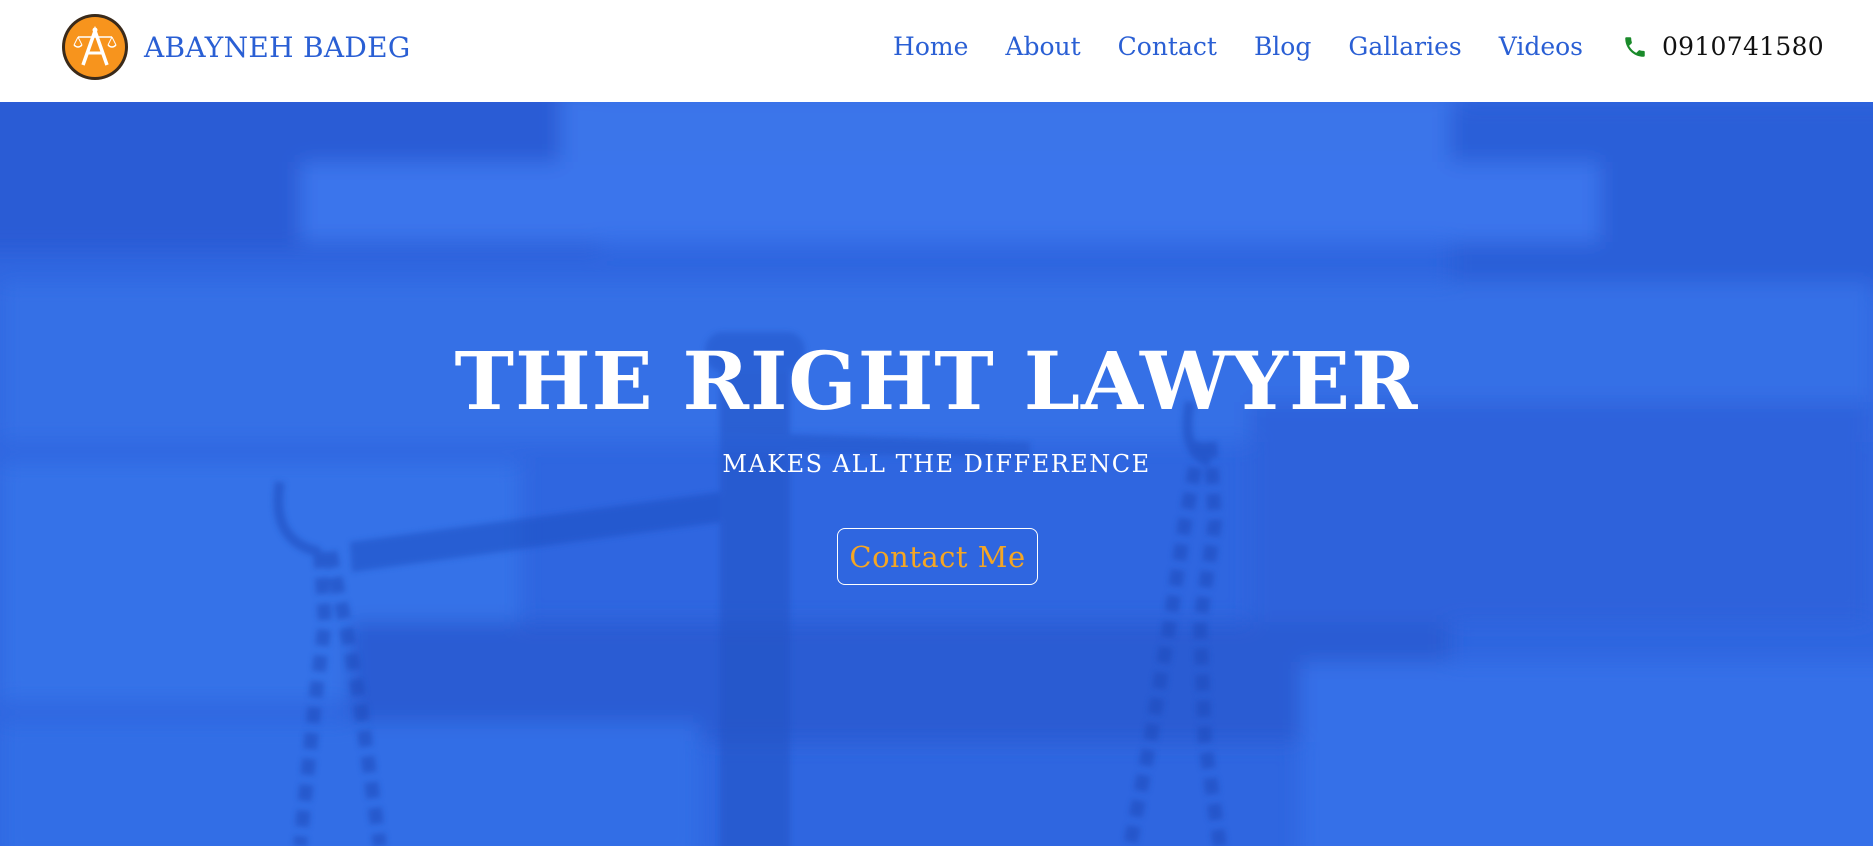 This screenshot has width=1873, height=846. What do you see at coordinates (1042, 46) in the screenshot?
I see `nav-link-about: About` at bounding box center [1042, 46].